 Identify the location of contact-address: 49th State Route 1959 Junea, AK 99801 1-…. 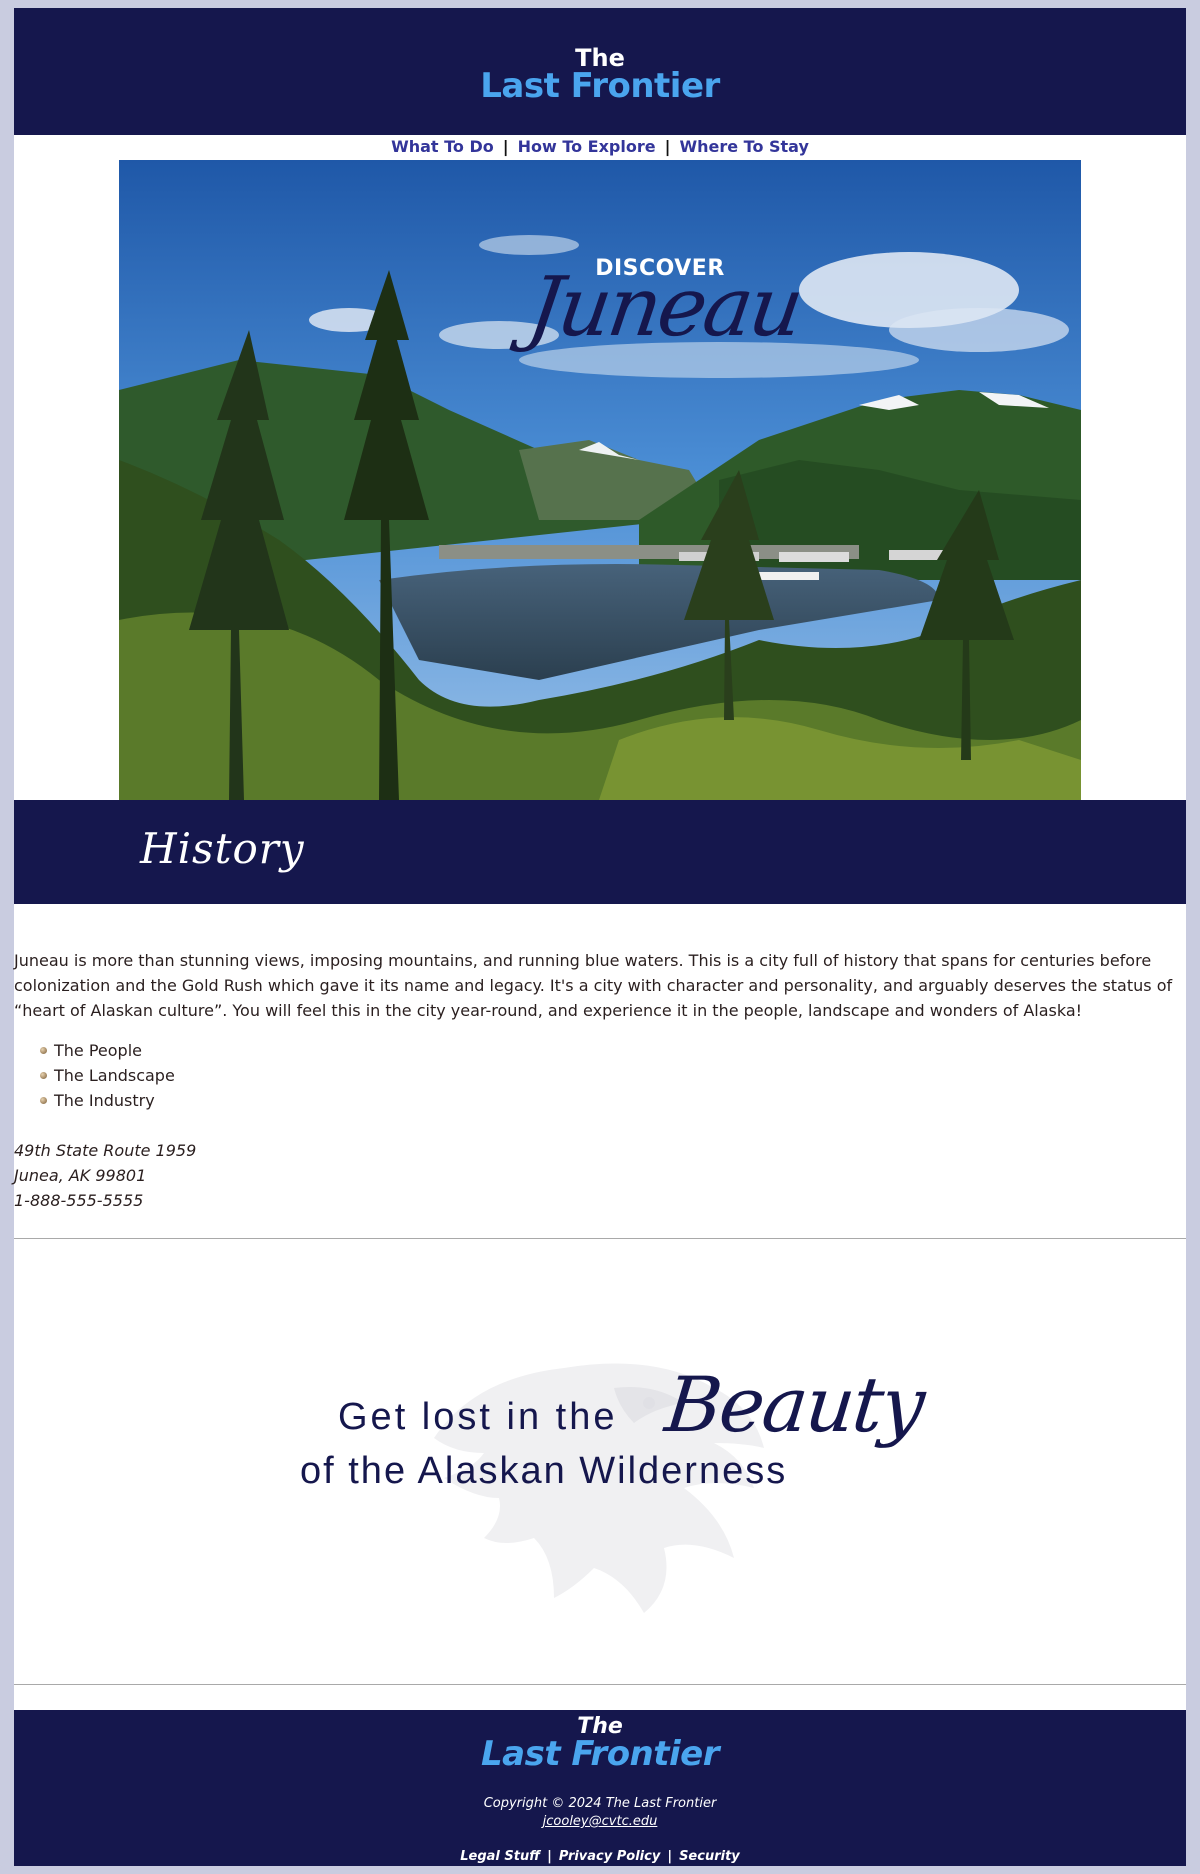
(105, 1175).